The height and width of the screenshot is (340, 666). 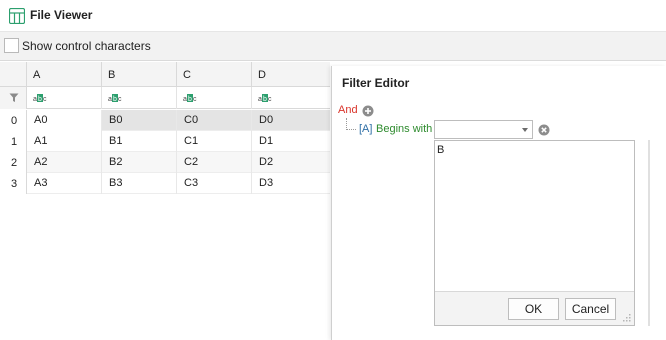 I want to click on table-cell: A1, so click(x=64, y=141).